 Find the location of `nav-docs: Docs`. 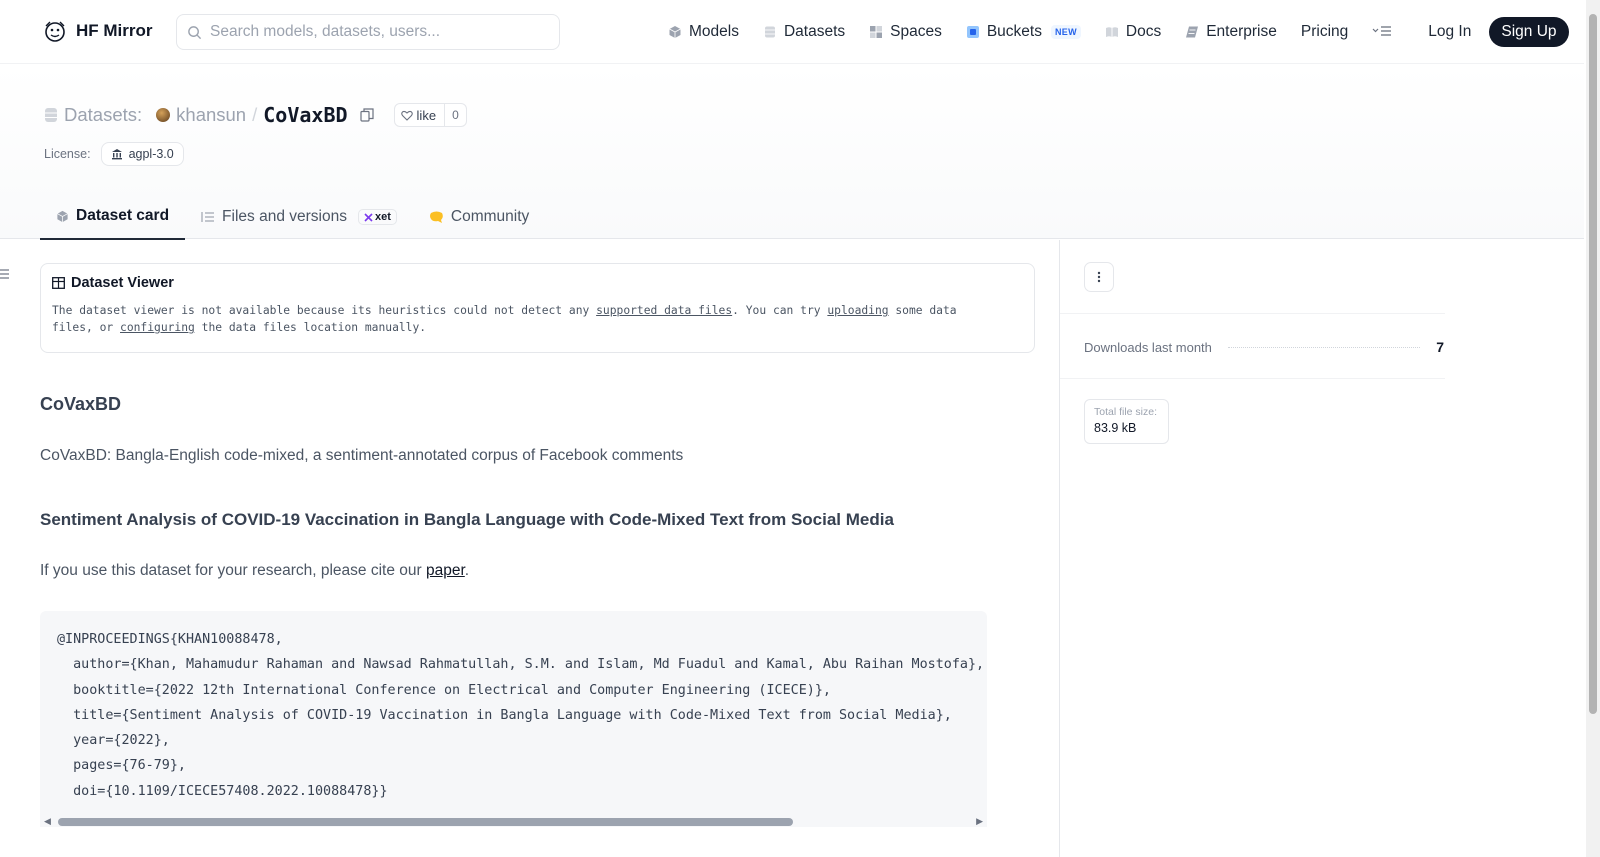

nav-docs: Docs is located at coordinates (1133, 32).